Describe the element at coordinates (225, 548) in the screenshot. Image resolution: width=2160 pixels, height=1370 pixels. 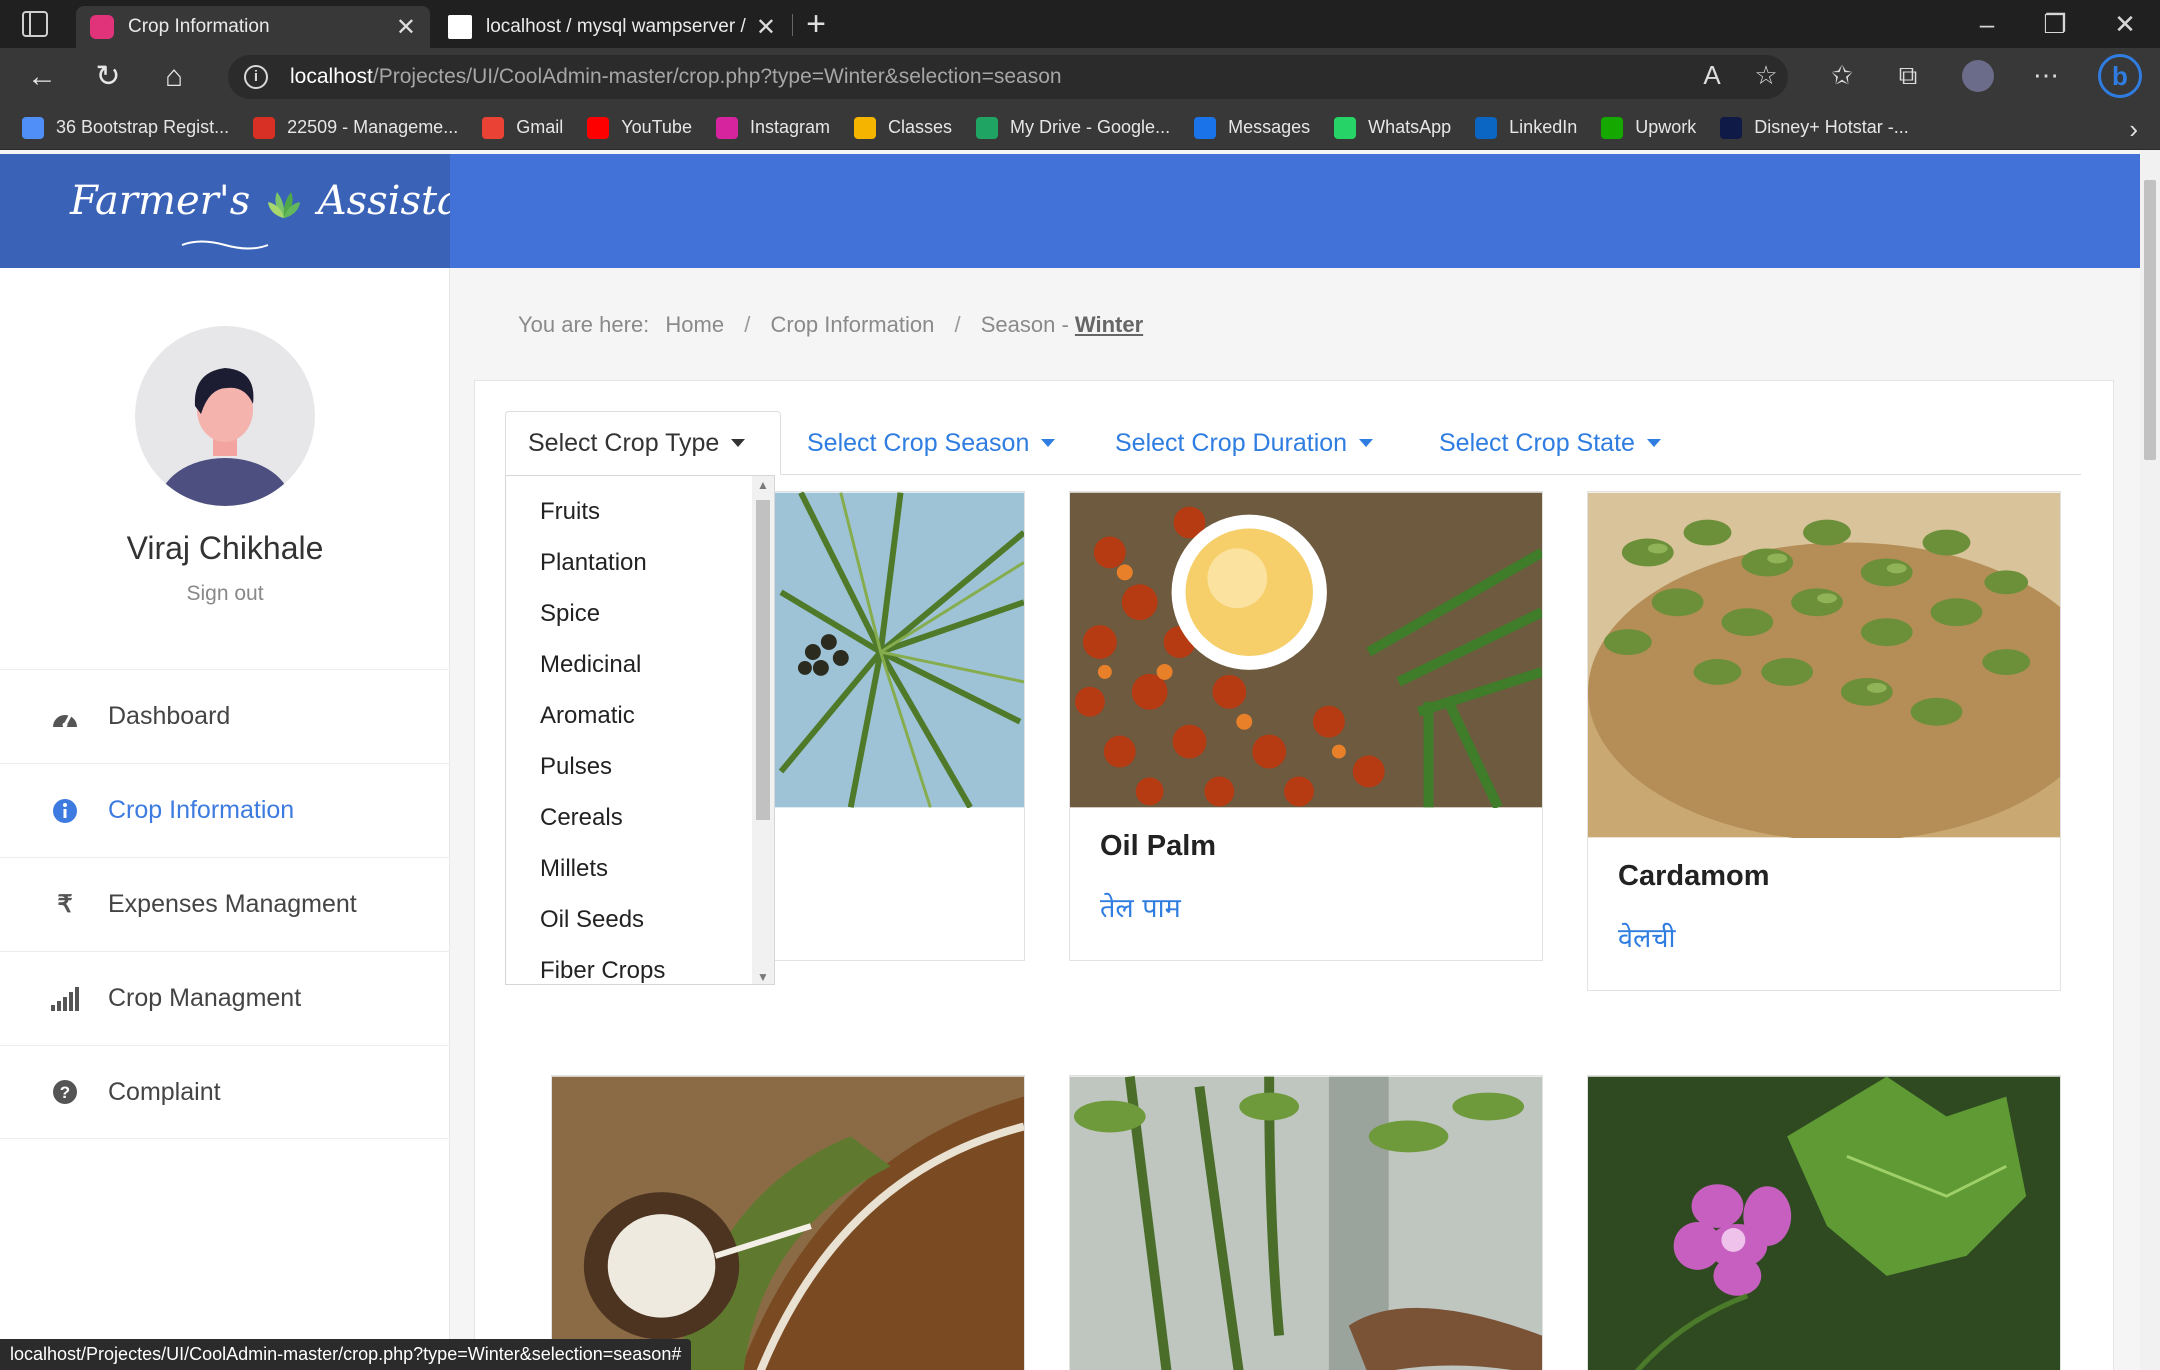
I see `user-name: Viraj Chikhale` at that location.